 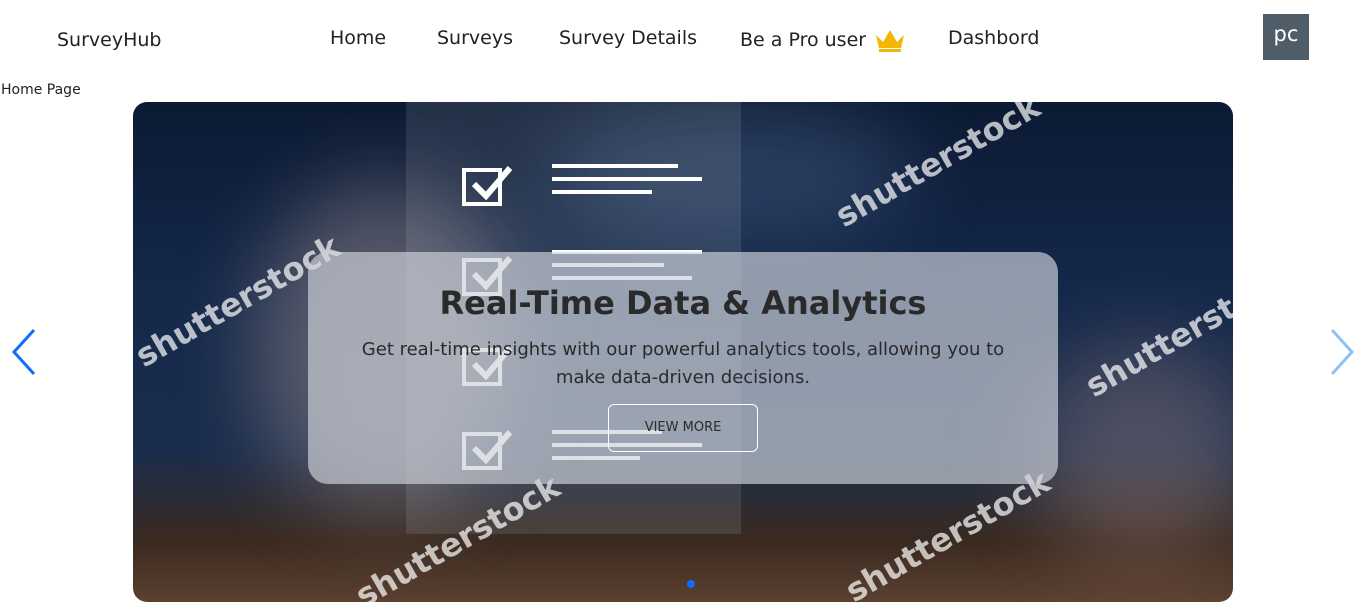 I want to click on crown-icon, so click(x=890, y=41).